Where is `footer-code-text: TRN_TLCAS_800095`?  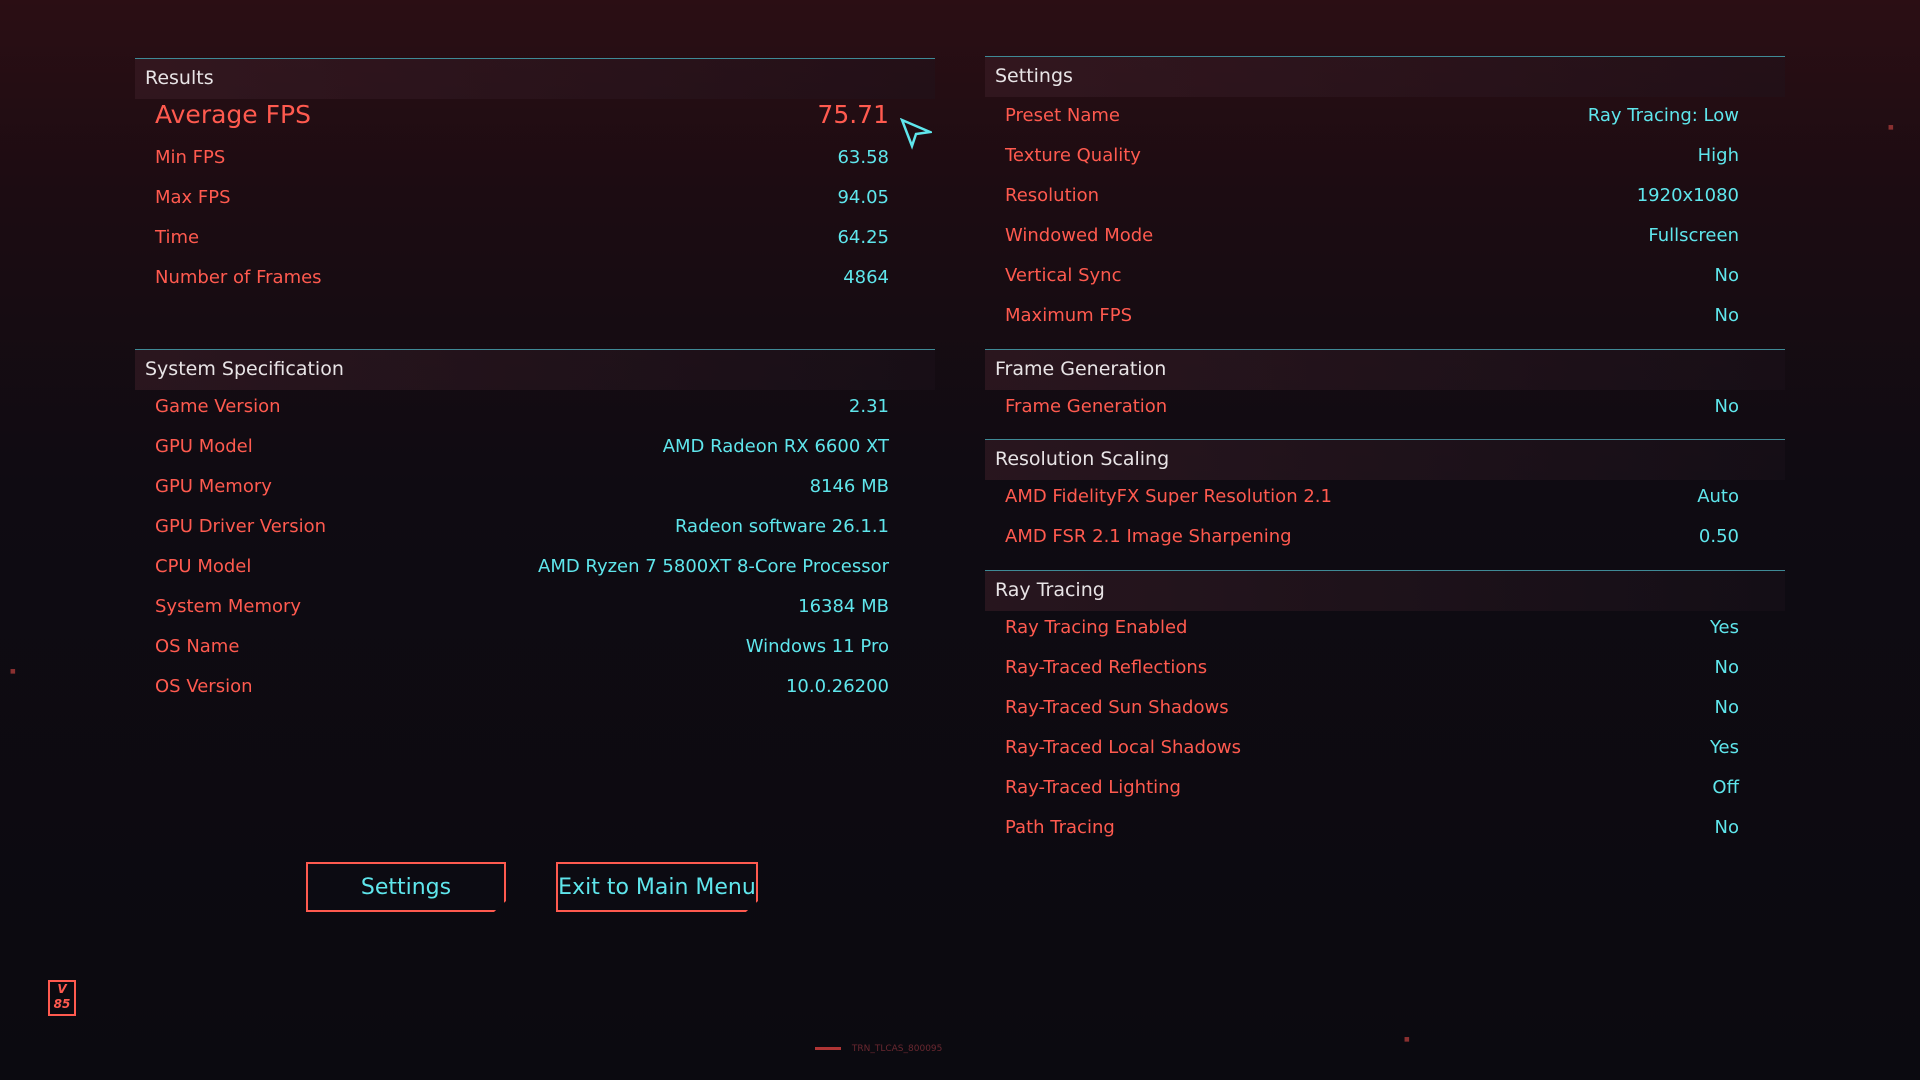
footer-code-text: TRN_TLCAS_800095 is located at coordinates (897, 1049).